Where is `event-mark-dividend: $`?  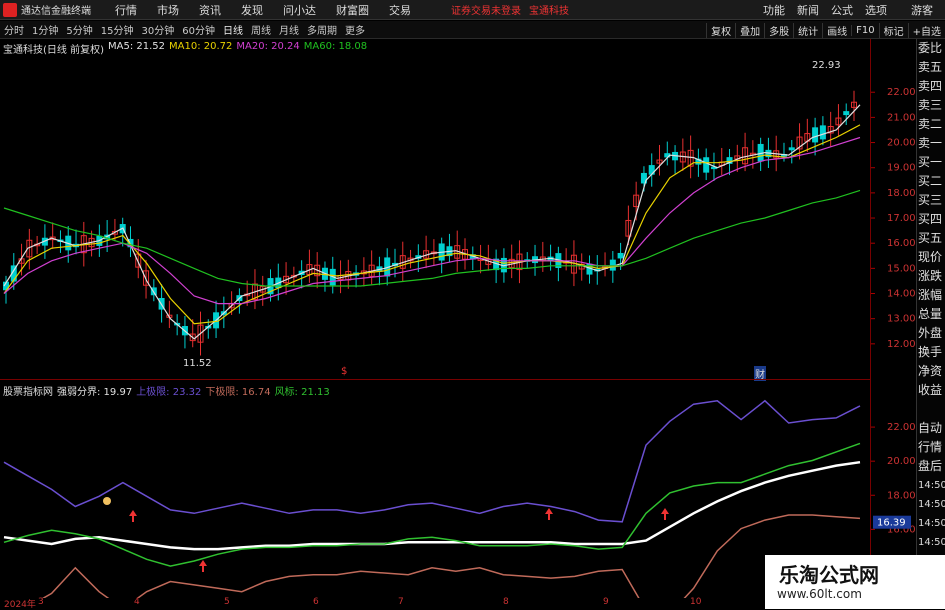 event-mark-dividend: $ is located at coordinates (344, 371).